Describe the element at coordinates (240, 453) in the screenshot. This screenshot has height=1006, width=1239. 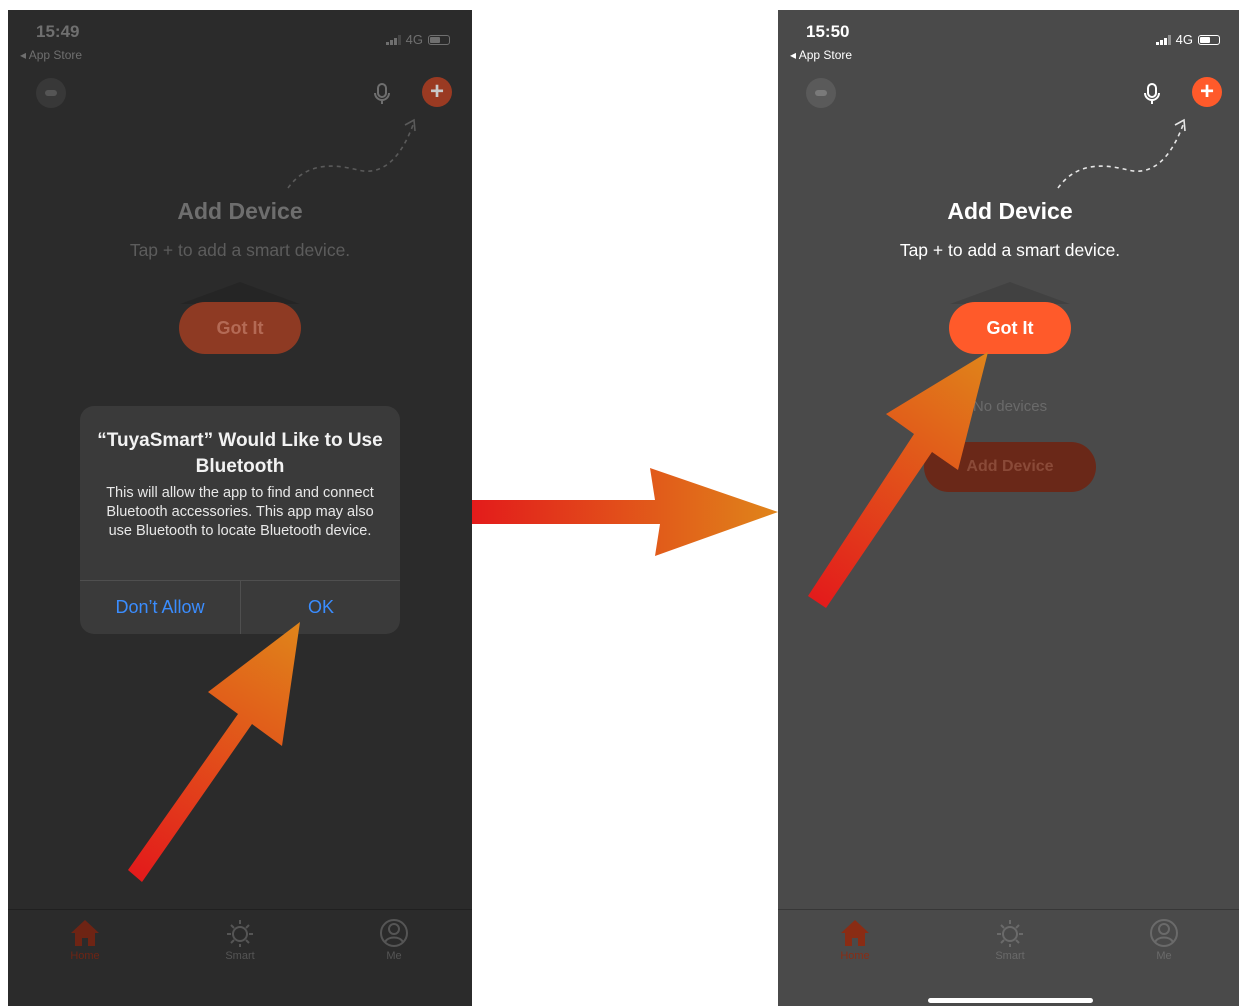
I see `dialog-title: “TuyaSmart” Would Like to Use Bluetooth` at that location.